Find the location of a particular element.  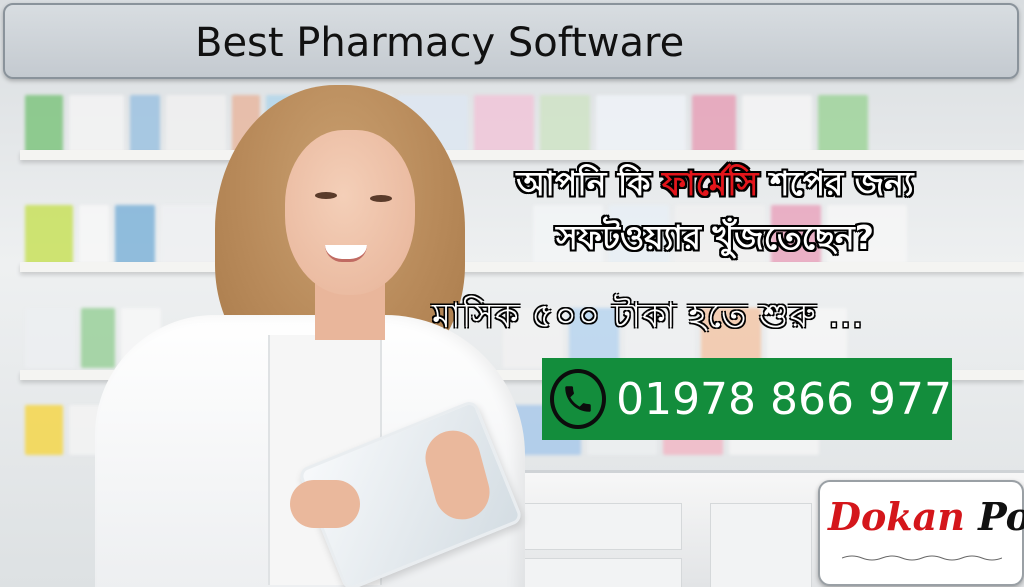

dokan-pos-logo: Dokan Pos is located at coordinates (921, 533).